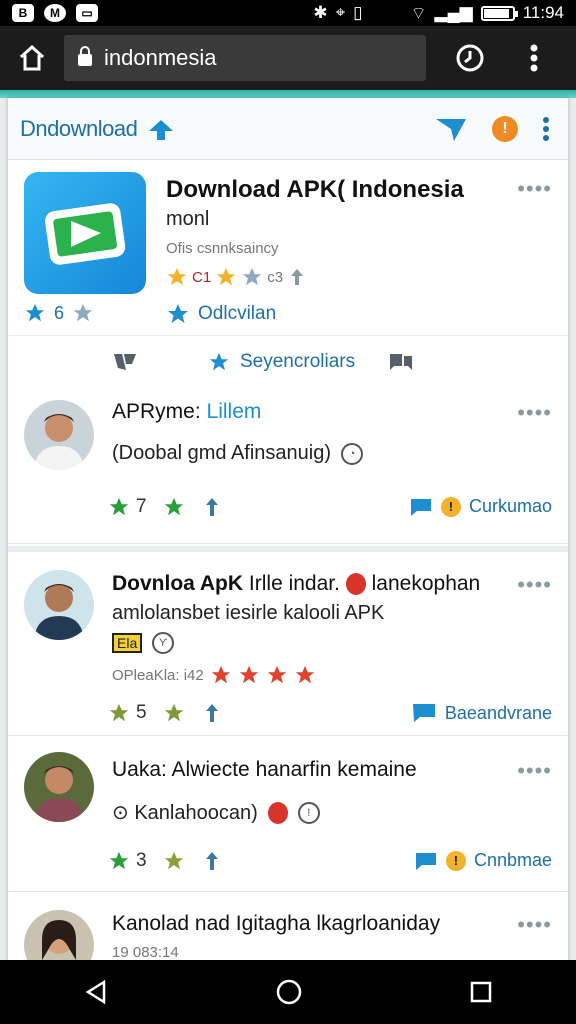 This screenshot has height=1024, width=576. Describe the element at coordinates (127, 643) in the screenshot. I see `post-badge: Ela` at that location.